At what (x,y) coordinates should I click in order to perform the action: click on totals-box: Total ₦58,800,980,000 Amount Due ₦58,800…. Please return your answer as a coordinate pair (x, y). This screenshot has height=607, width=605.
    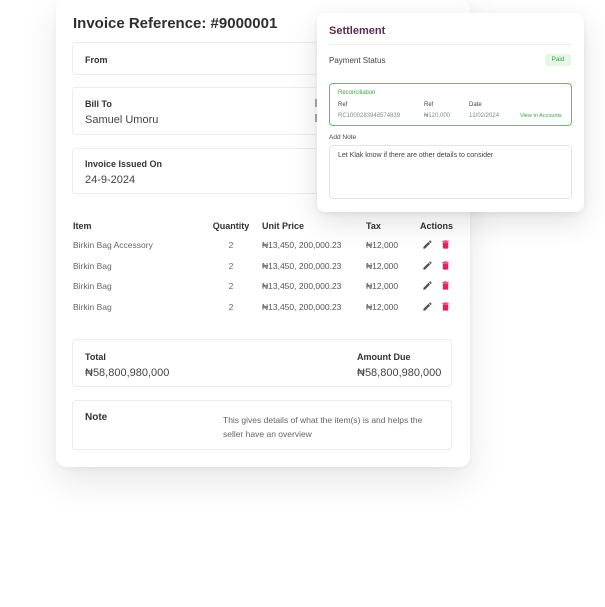
    Looking at the image, I should click on (262, 363).